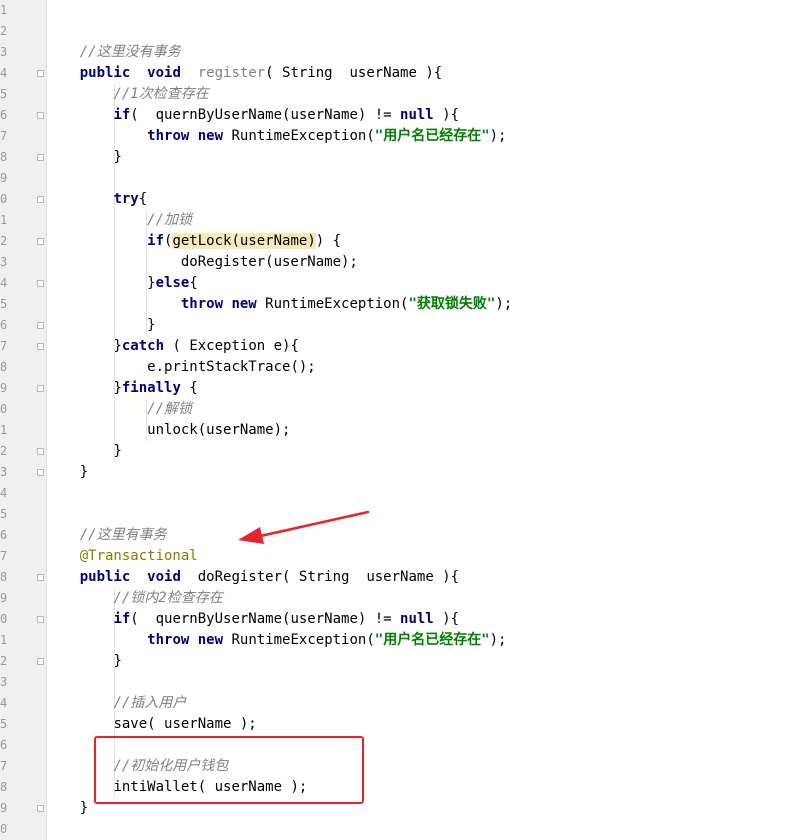  I want to click on statement: e.printStackTrace();, so click(231, 367).